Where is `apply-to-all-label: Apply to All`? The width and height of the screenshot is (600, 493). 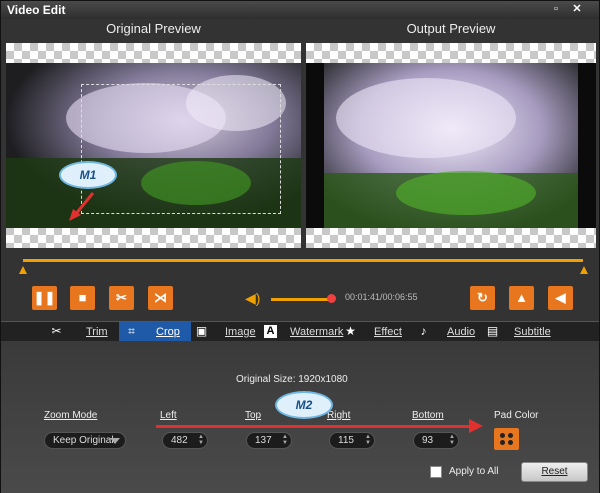 apply-to-all-label: Apply to All is located at coordinates (474, 471).